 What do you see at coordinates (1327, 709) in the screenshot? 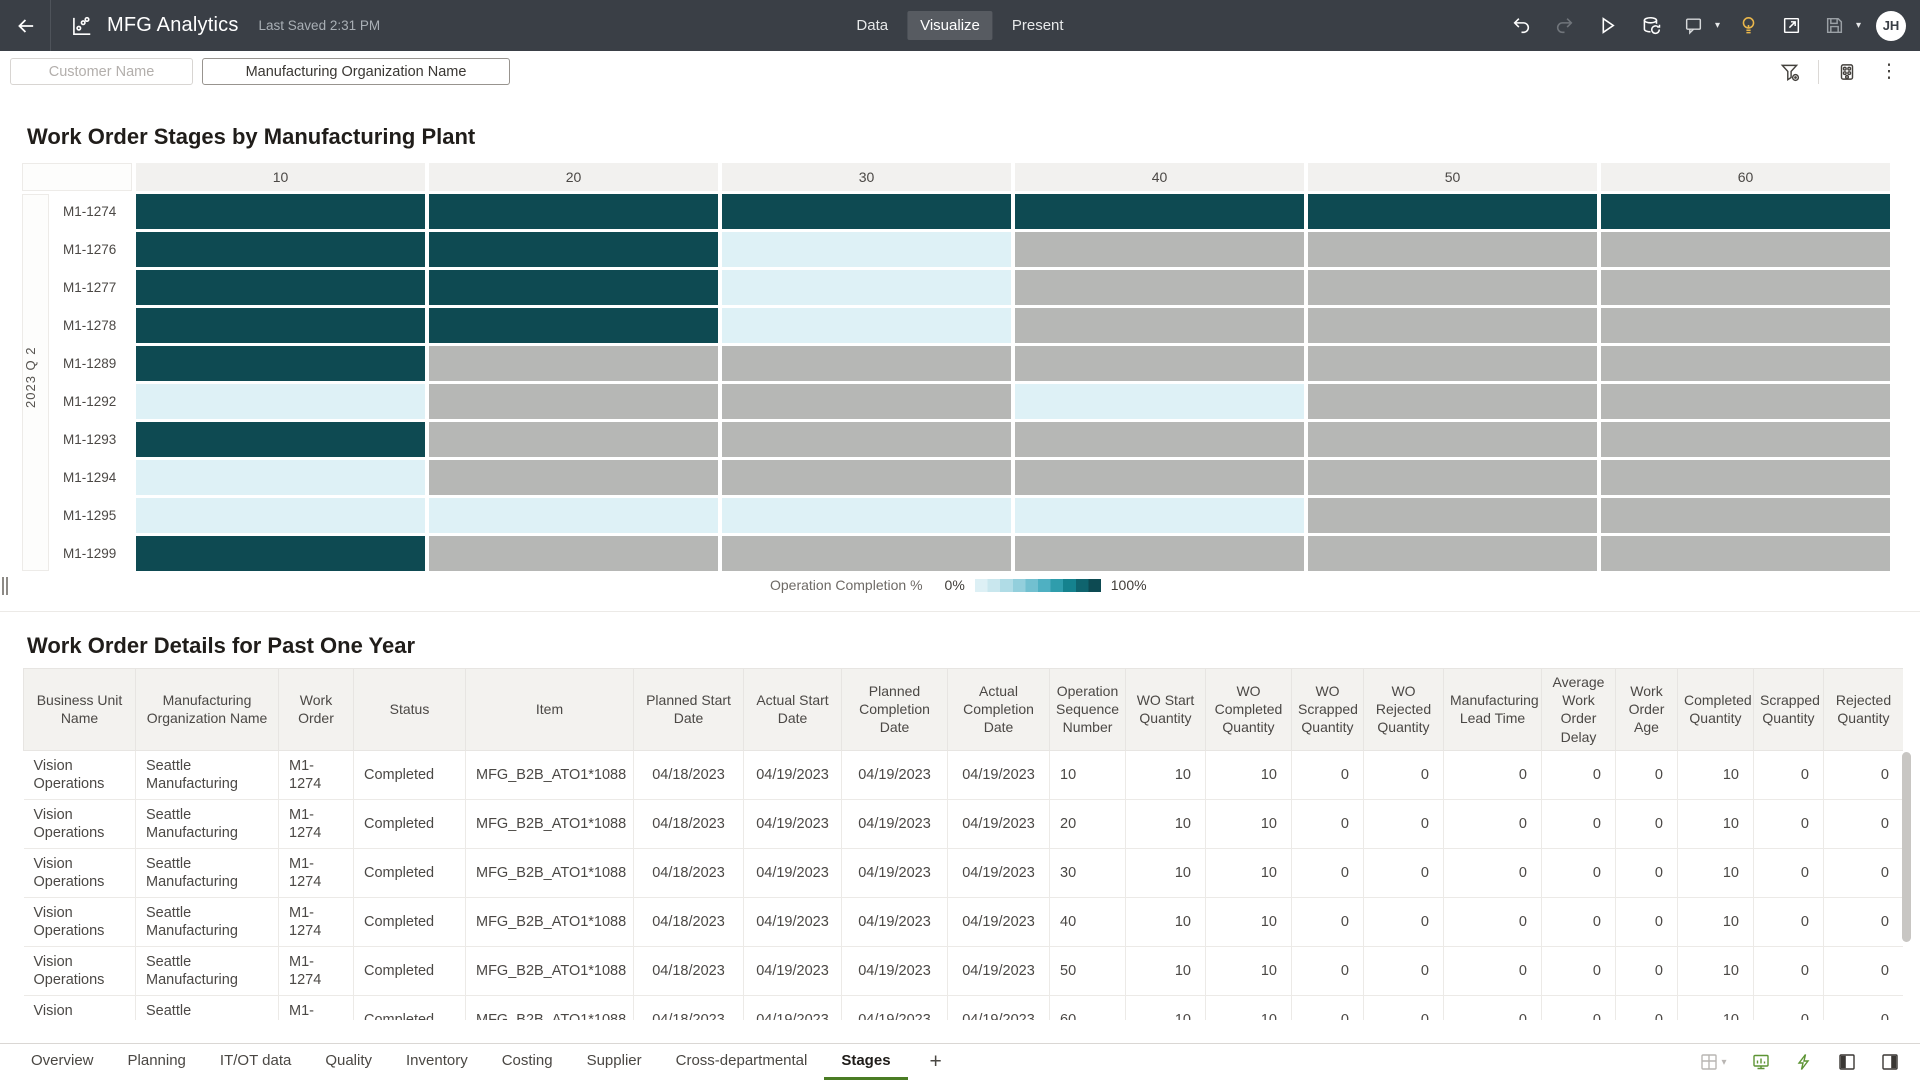
I see `column-header: WO Scrapped Quantity` at bounding box center [1327, 709].